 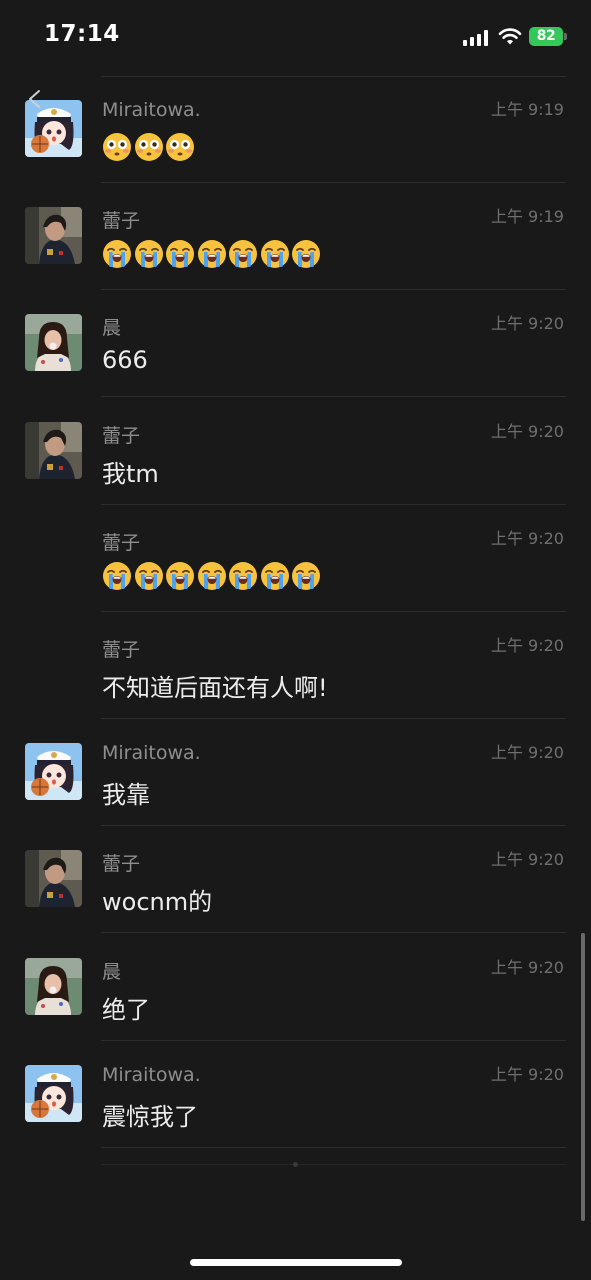 What do you see at coordinates (295, 1164) in the screenshot?
I see `load-more-dot` at bounding box center [295, 1164].